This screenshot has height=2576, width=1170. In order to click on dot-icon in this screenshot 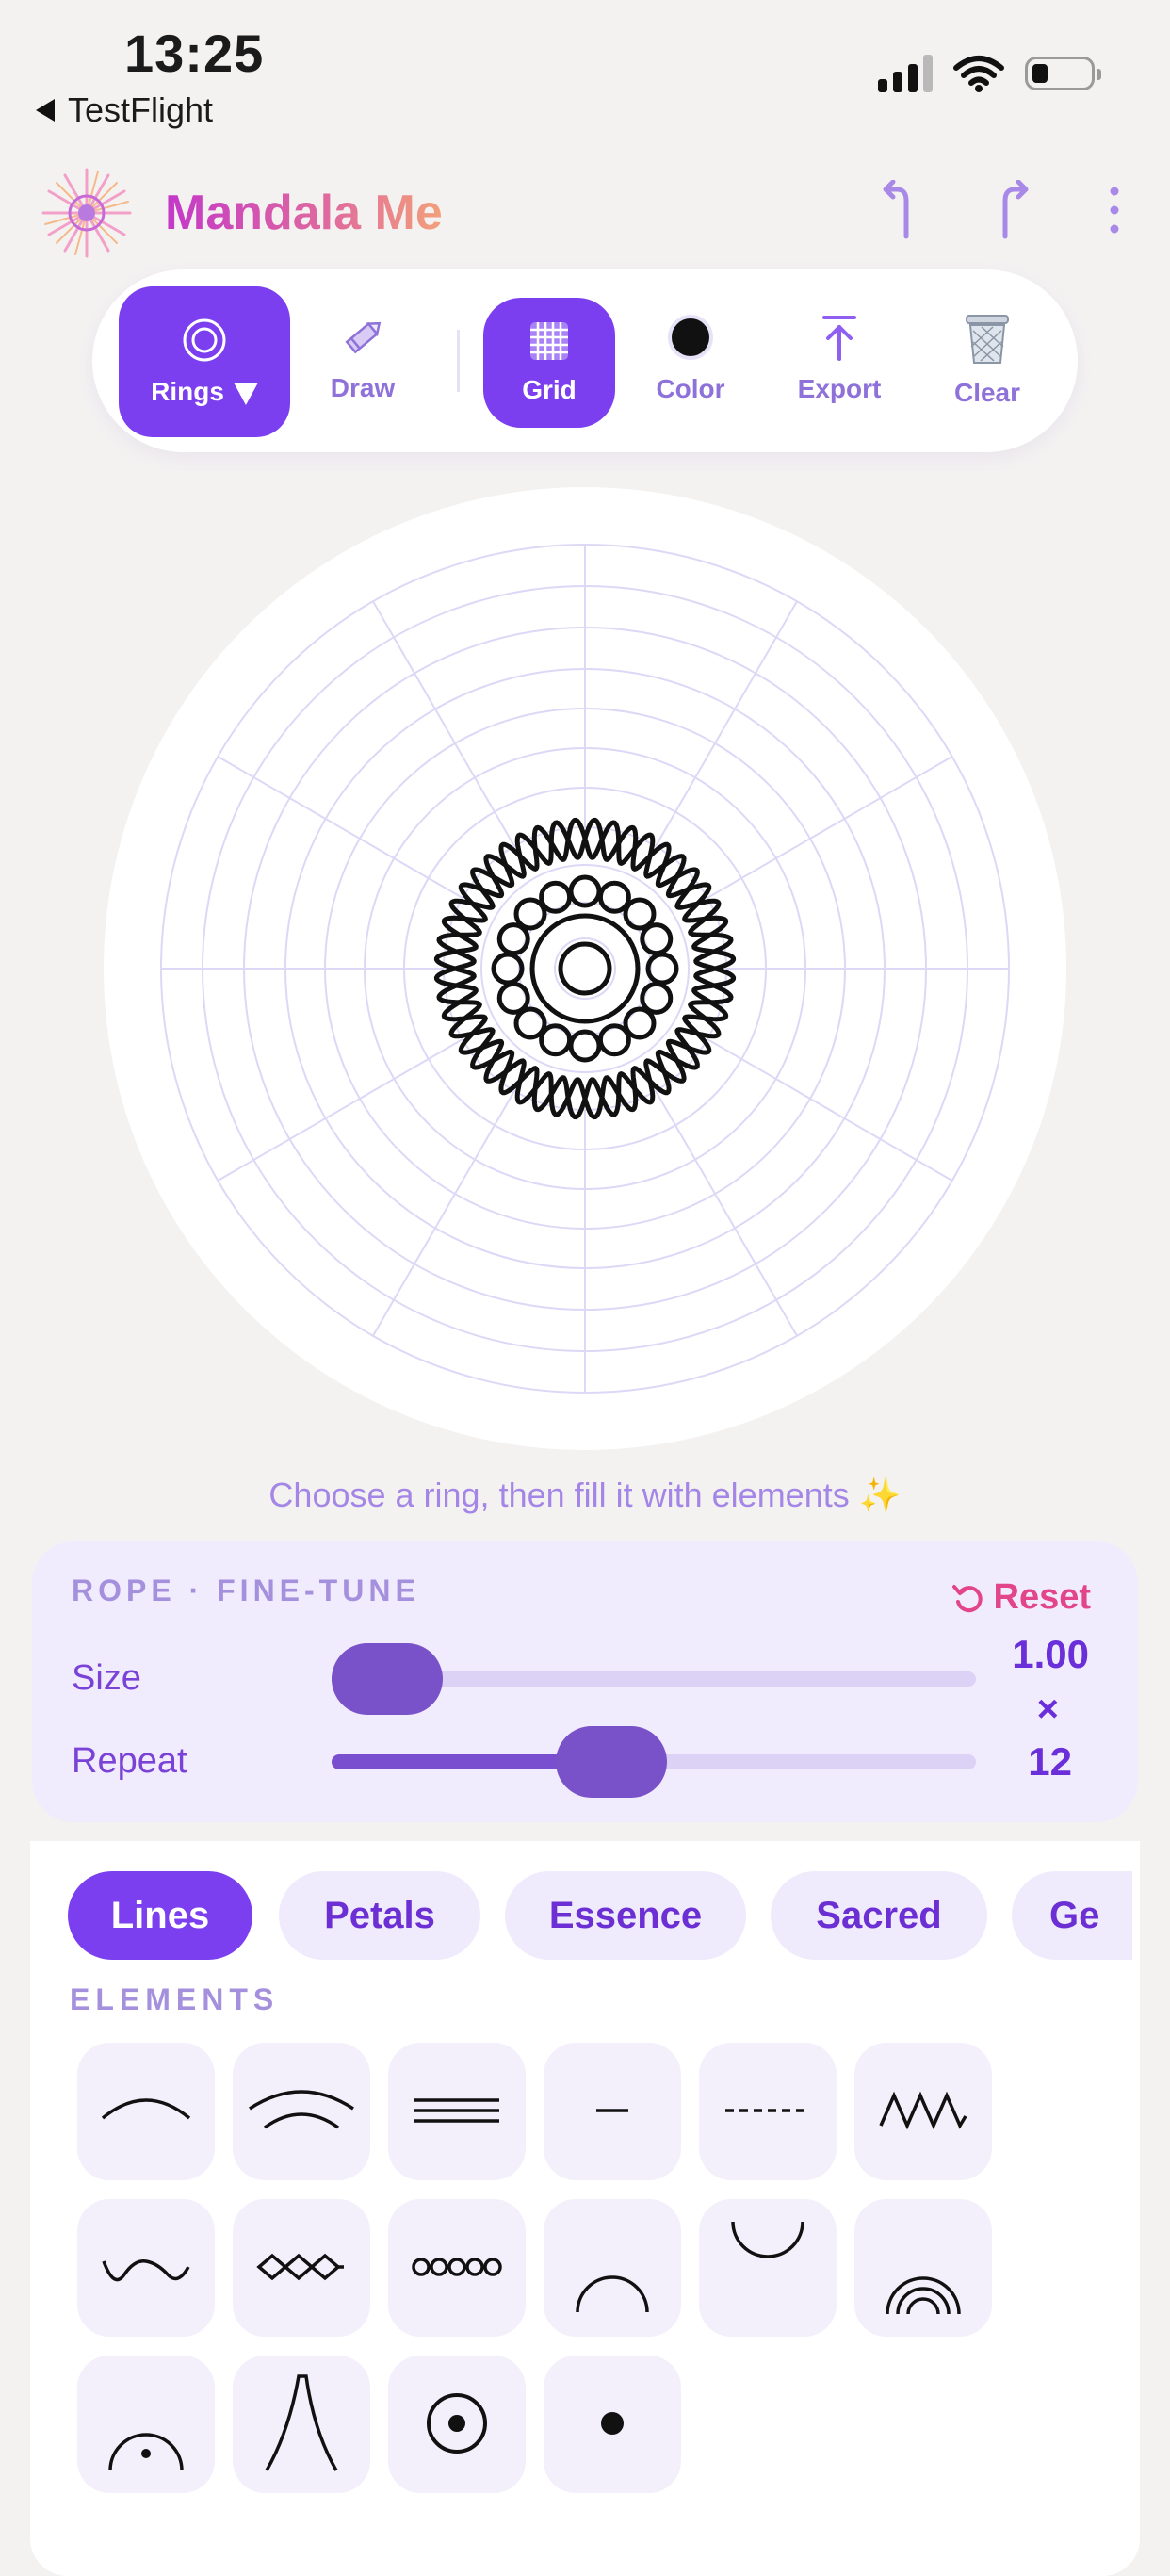, I will do `click(612, 2423)`.